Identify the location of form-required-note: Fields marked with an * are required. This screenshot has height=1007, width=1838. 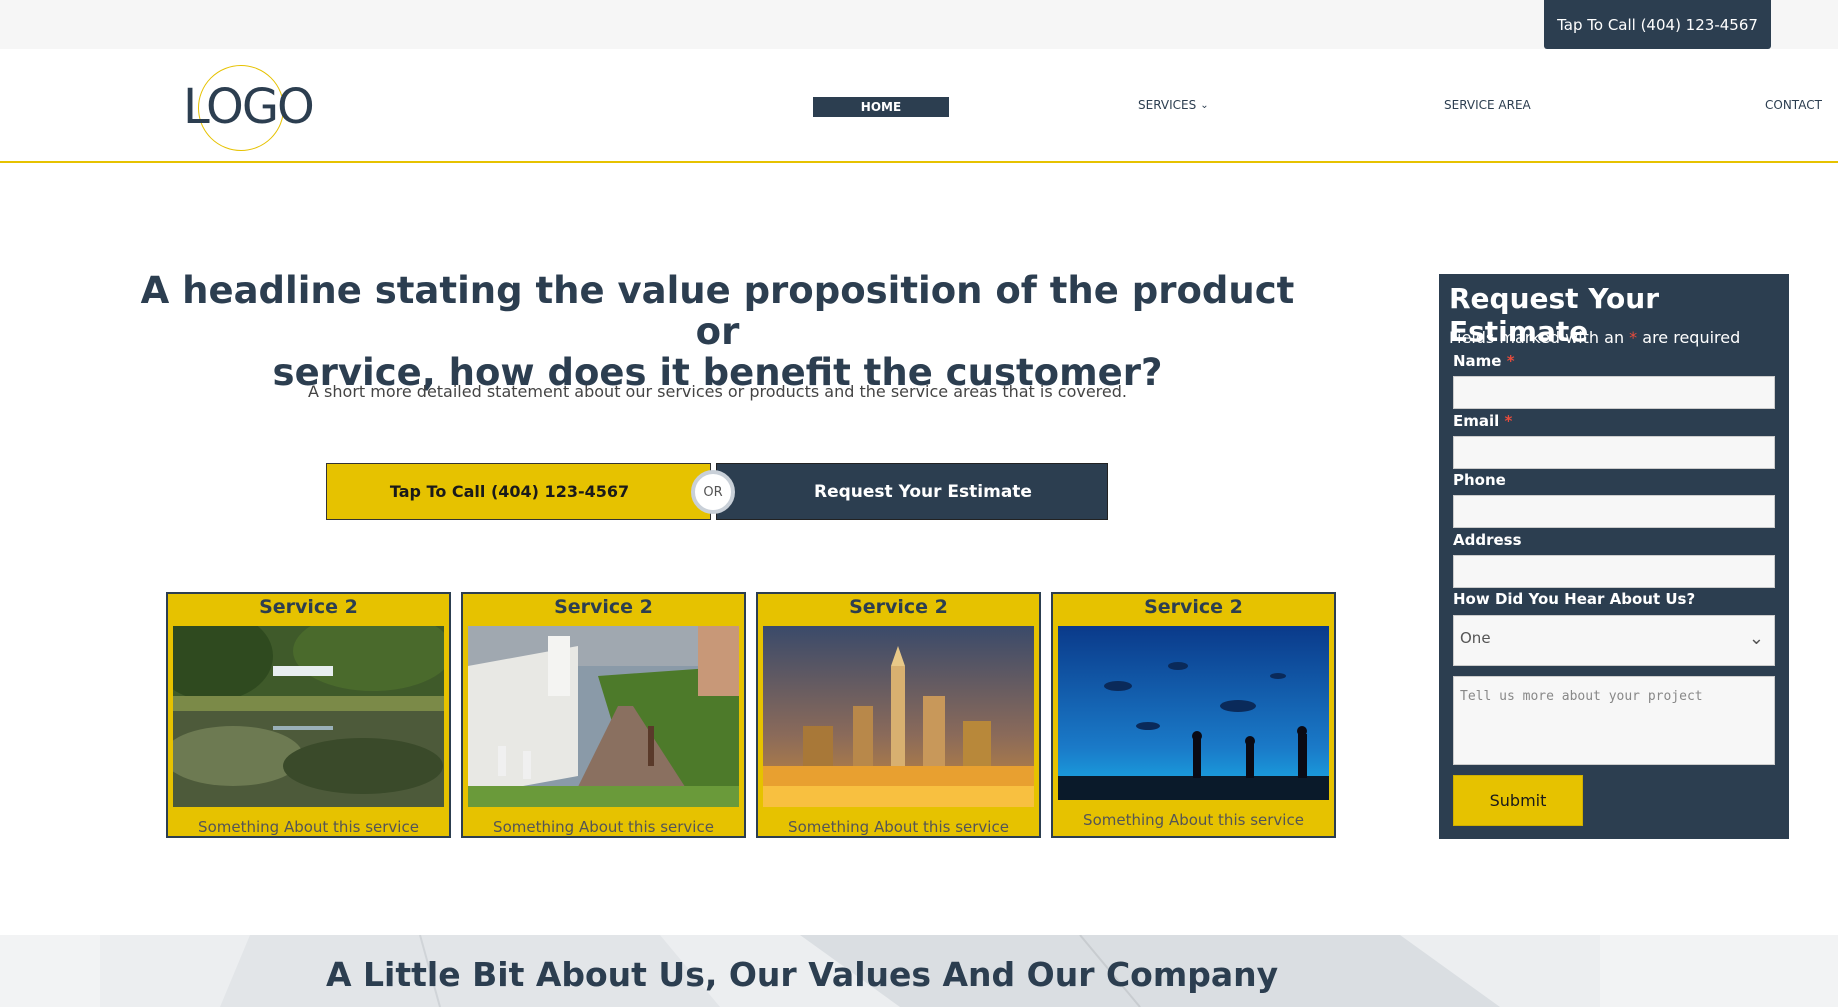
(1594, 337).